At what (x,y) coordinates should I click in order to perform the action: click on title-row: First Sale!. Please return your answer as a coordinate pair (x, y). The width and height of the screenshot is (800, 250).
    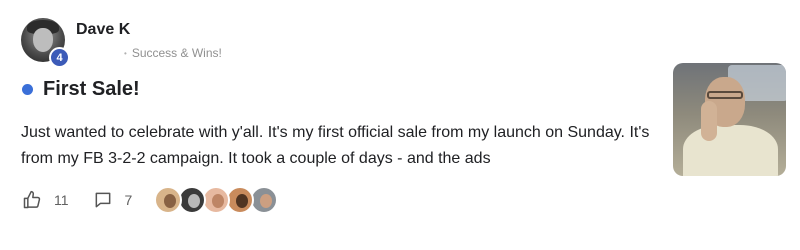
    Looking at the image, I should click on (81, 89).